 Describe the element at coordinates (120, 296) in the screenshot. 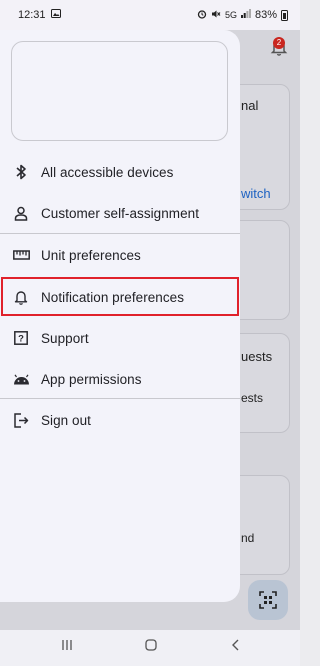

I see `highlight-box` at that location.